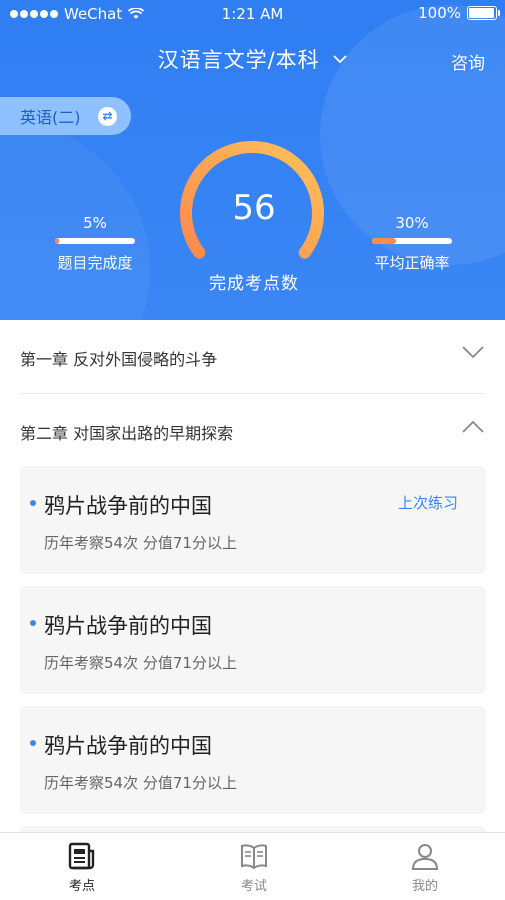  I want to click on chapter-row: 第二章 对国家出路的早期探索, so click(253, 432).